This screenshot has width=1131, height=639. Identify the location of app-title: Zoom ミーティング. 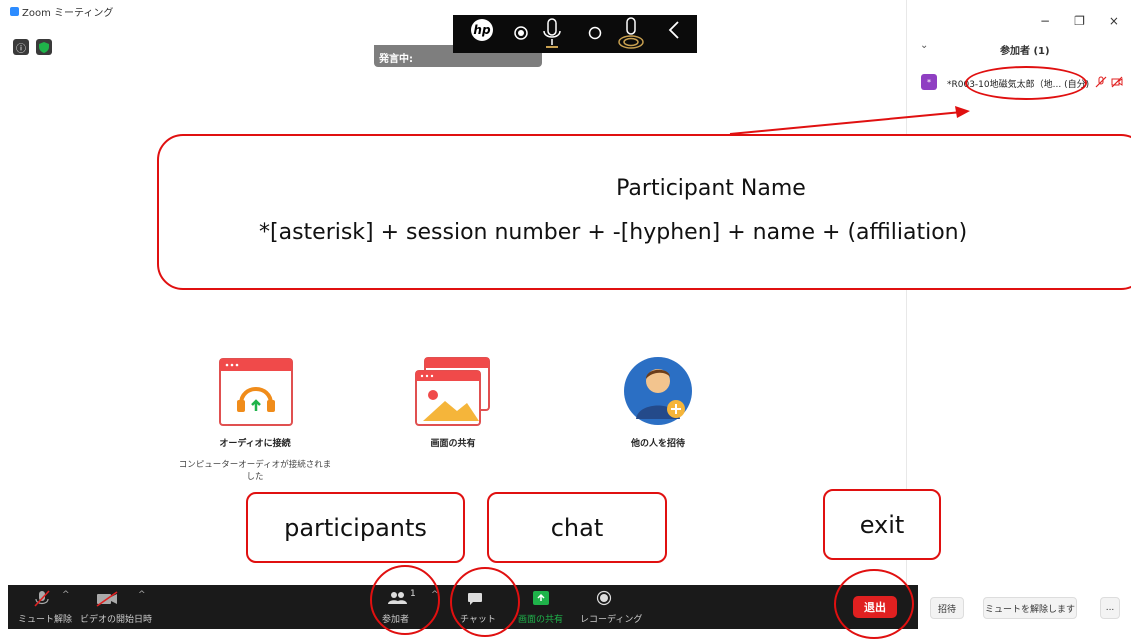
(61, 11).